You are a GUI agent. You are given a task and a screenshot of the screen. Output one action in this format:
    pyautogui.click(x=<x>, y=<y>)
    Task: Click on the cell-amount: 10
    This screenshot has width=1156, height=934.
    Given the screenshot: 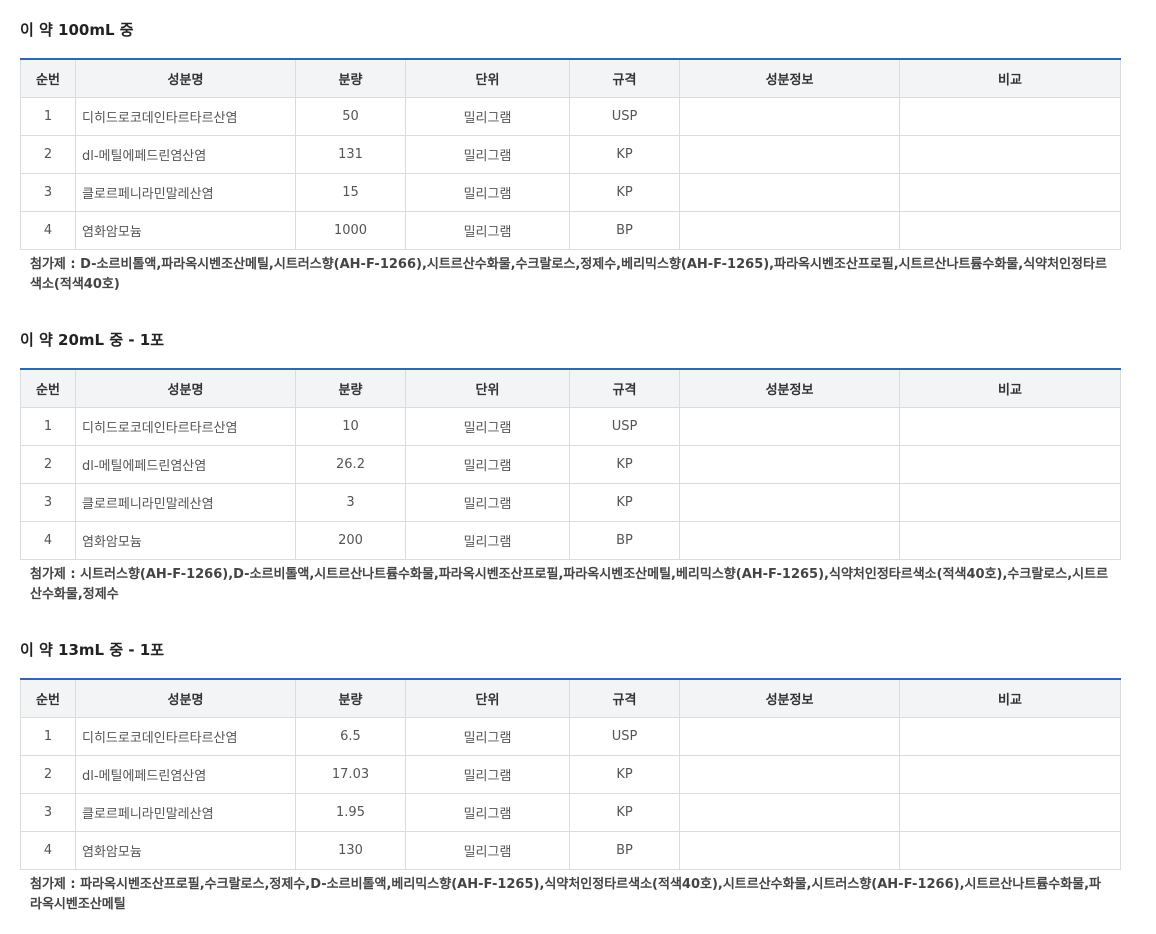 What is the action you would take?
    pyautogui.click(x=350, y=426)
    